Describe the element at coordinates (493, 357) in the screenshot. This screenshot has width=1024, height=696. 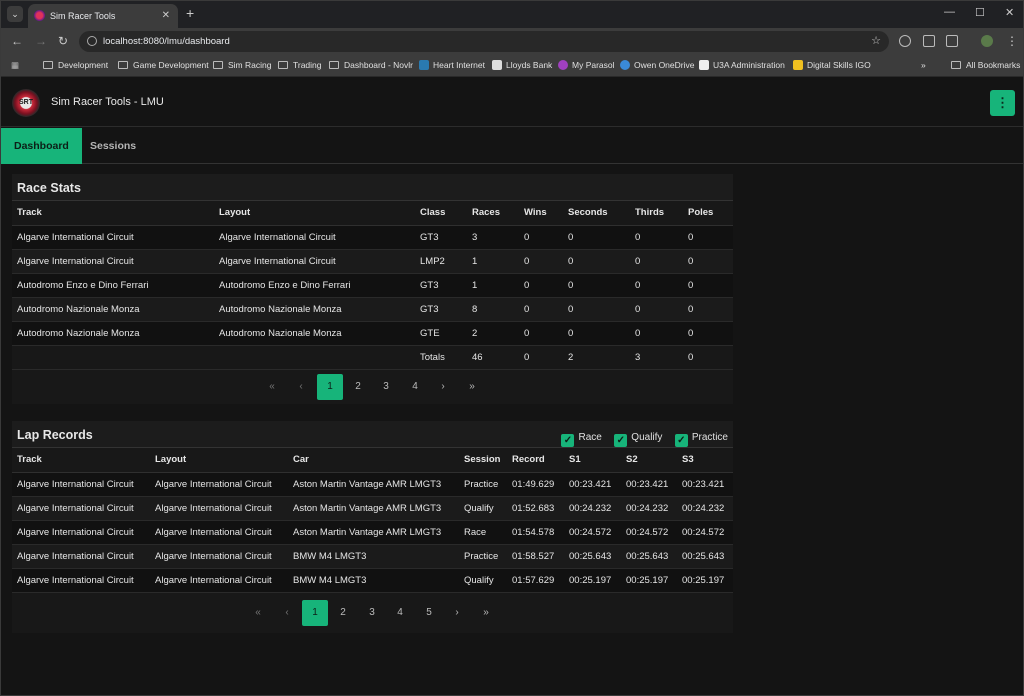
I see `total-races: 46` at that location.